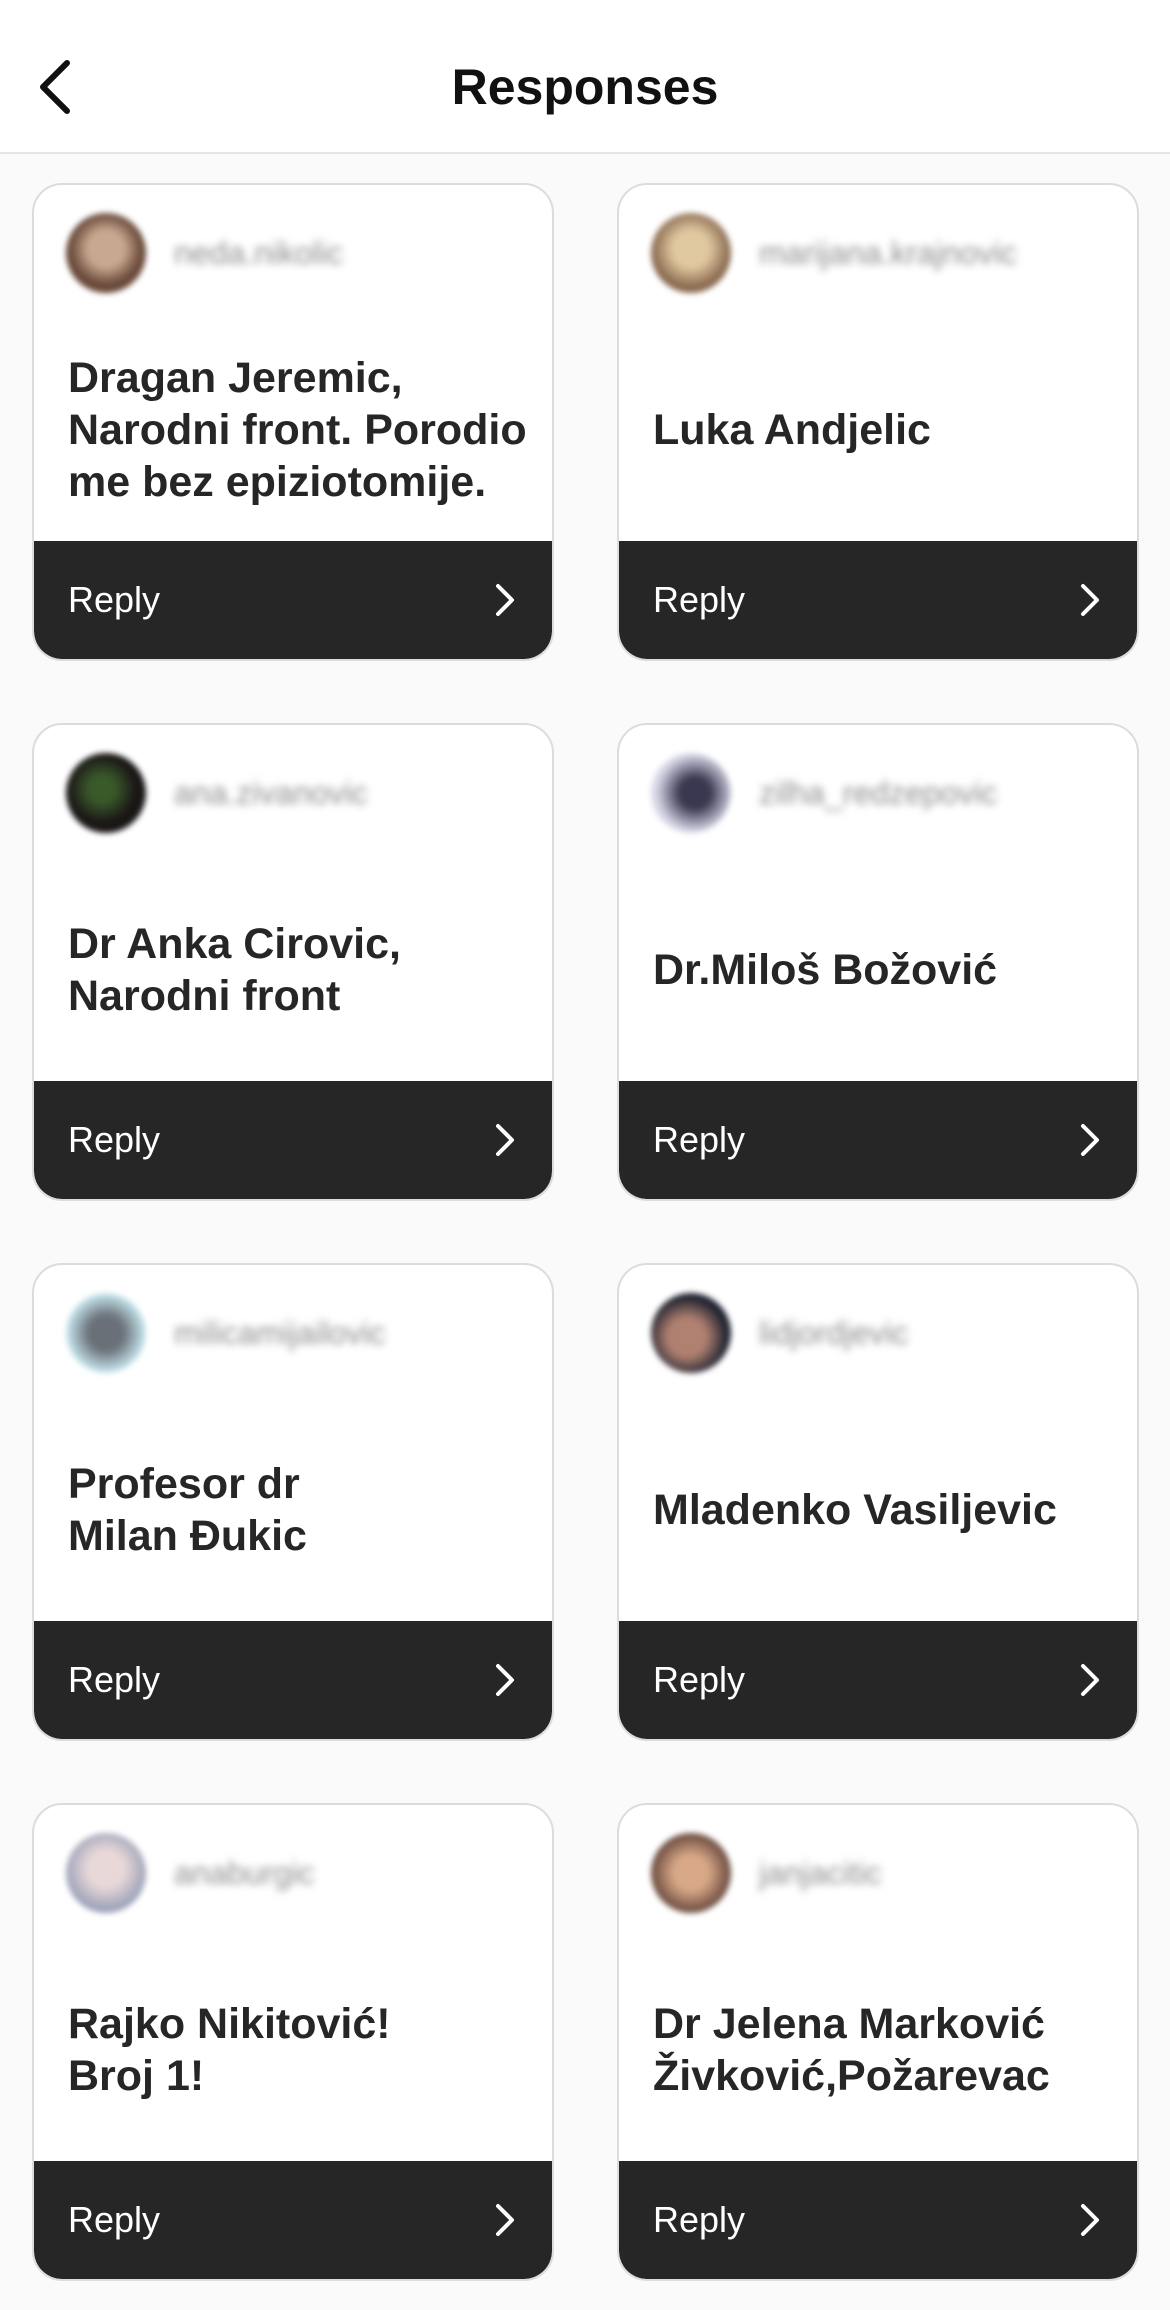 This screenshot has height=2310, width=1170. I want to click on username: milicamijailovic, so click(280, 1333).